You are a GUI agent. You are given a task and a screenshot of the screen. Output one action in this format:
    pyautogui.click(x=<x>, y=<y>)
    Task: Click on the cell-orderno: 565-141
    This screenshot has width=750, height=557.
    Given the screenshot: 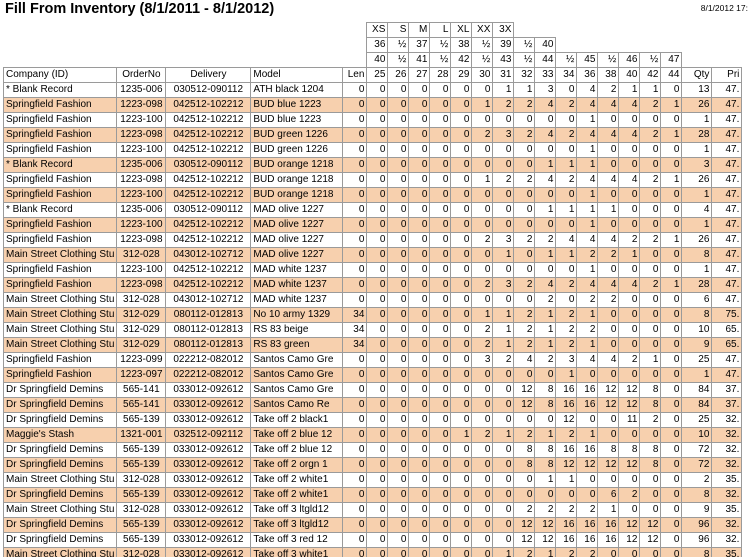 What is the action you would take?
    pyautogui.click(x=141, y=390)
    